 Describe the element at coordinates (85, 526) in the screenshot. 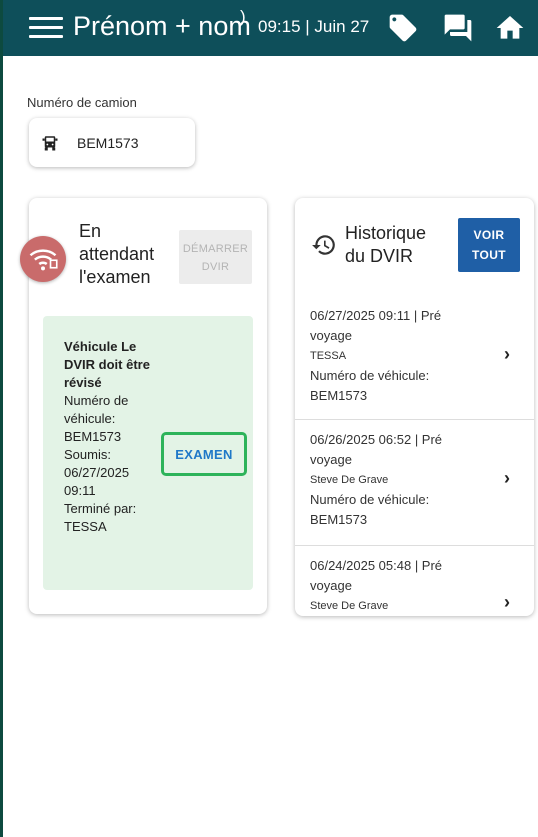

I see `completed-by-value: TESSA` at that location.